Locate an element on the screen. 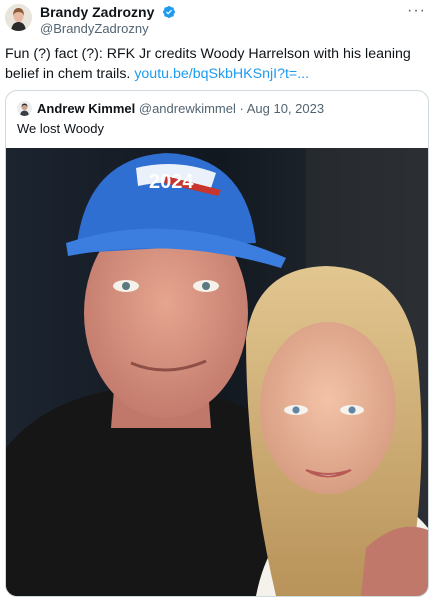  cap-text: 2024 is located at coordinates (171, 182).